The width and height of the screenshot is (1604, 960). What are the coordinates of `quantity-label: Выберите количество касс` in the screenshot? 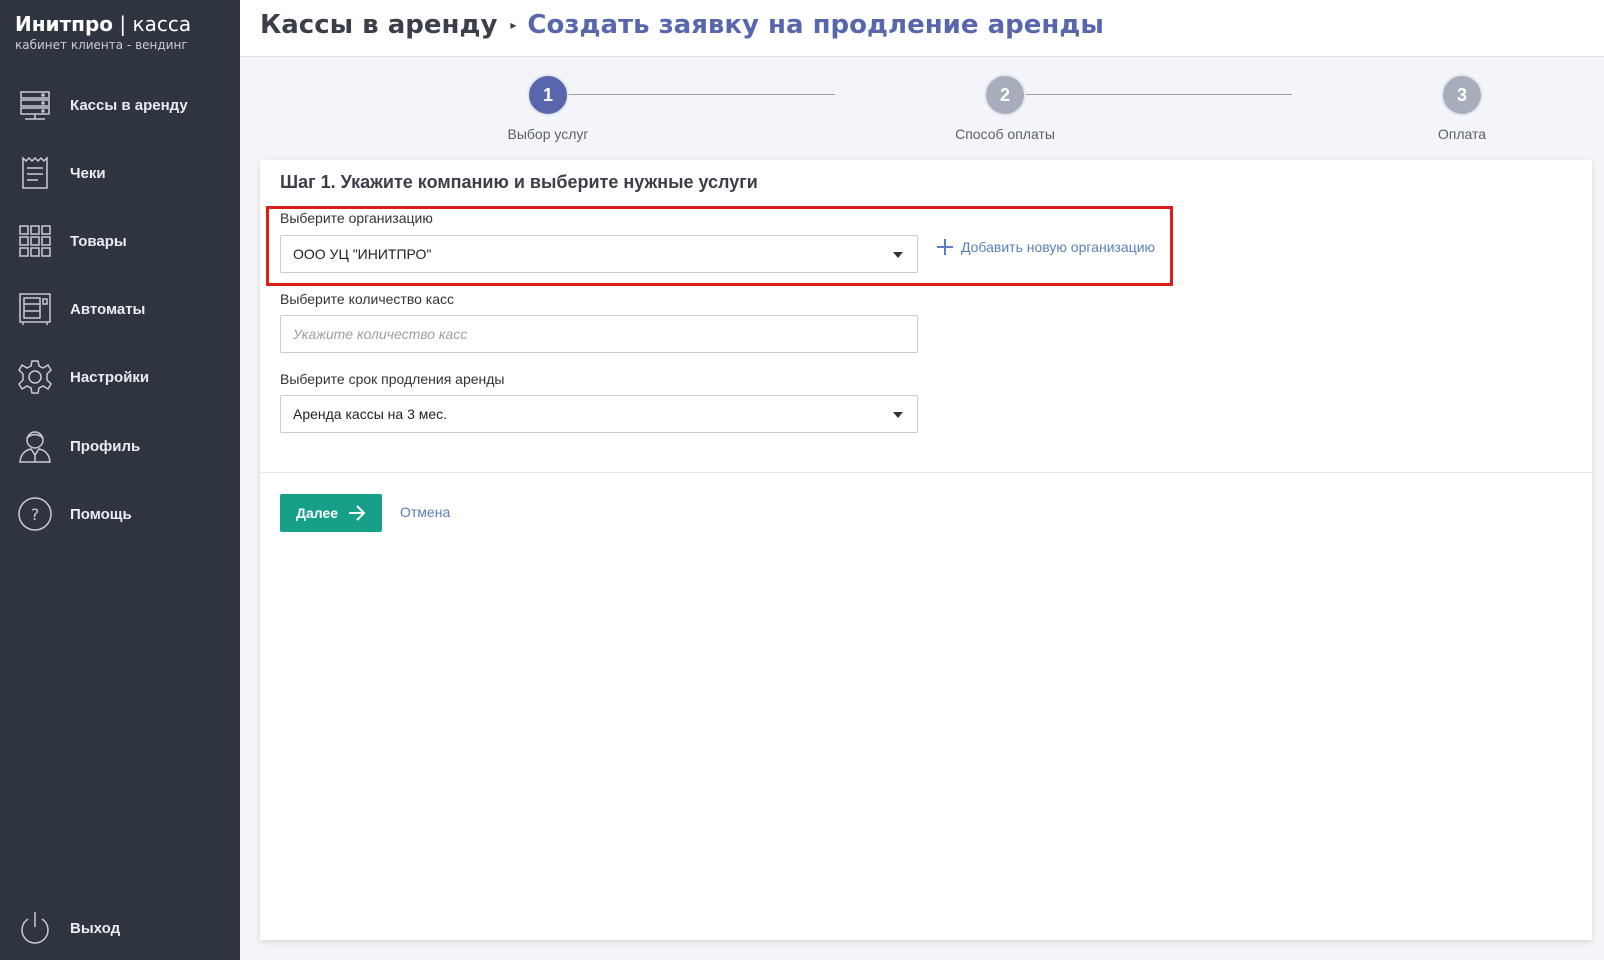 It's located at (367, 299).